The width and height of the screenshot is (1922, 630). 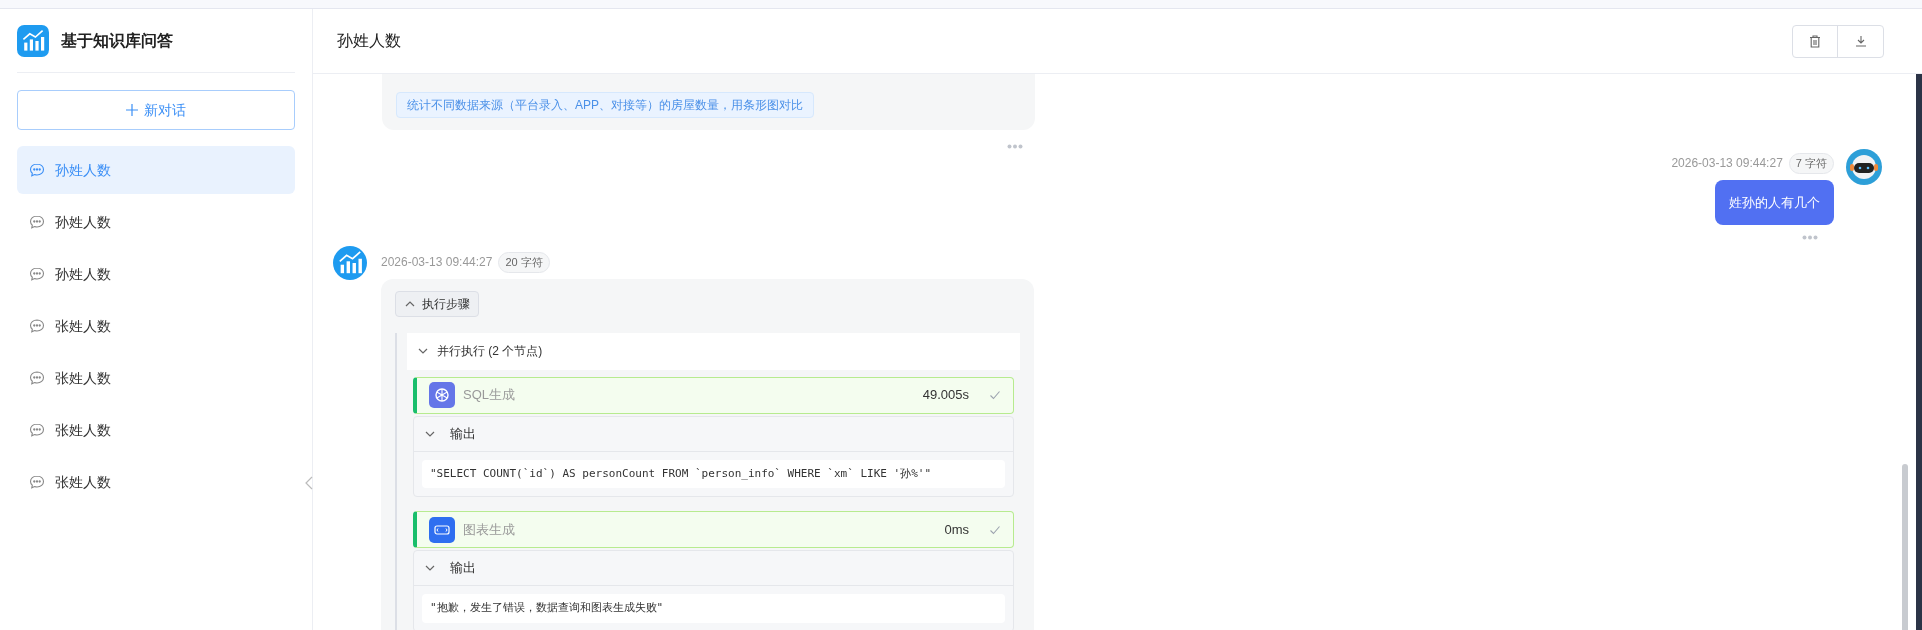 I want to click on bot-avatar-icon, so click(x=350, y=263).